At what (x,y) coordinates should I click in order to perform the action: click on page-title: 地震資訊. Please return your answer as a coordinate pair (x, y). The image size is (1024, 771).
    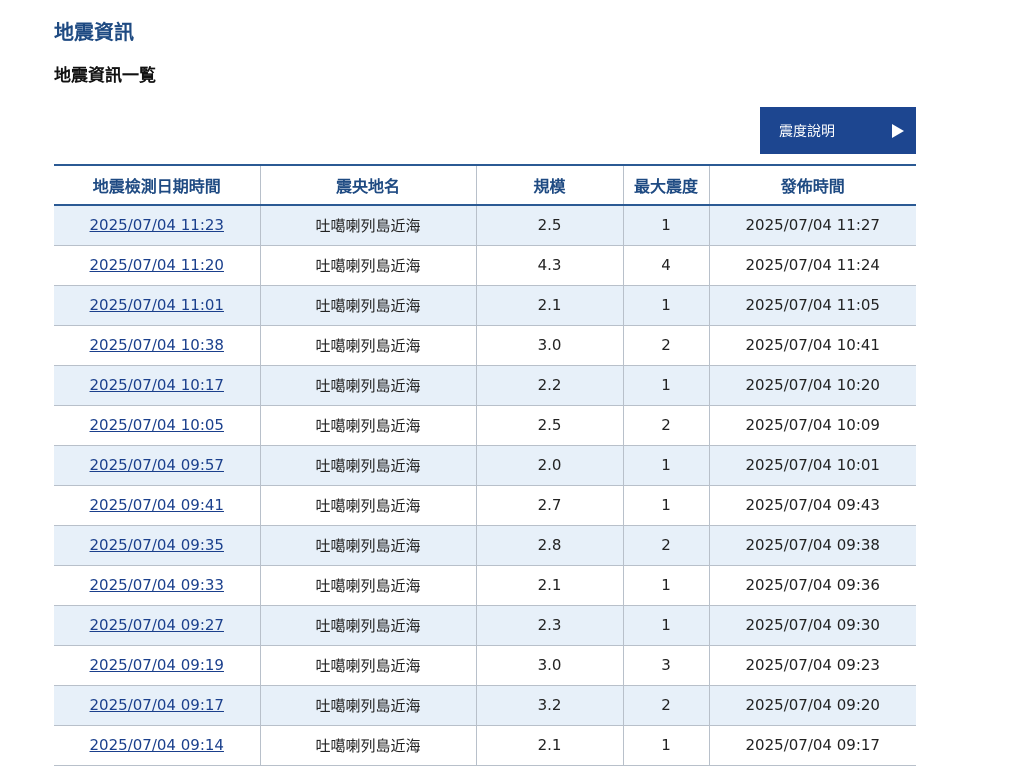
    Looking at the image, I should click on (94, 32).